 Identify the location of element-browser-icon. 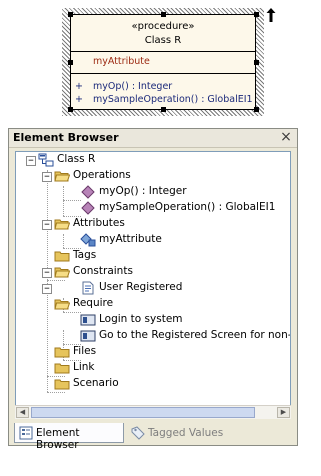
(26, 433).